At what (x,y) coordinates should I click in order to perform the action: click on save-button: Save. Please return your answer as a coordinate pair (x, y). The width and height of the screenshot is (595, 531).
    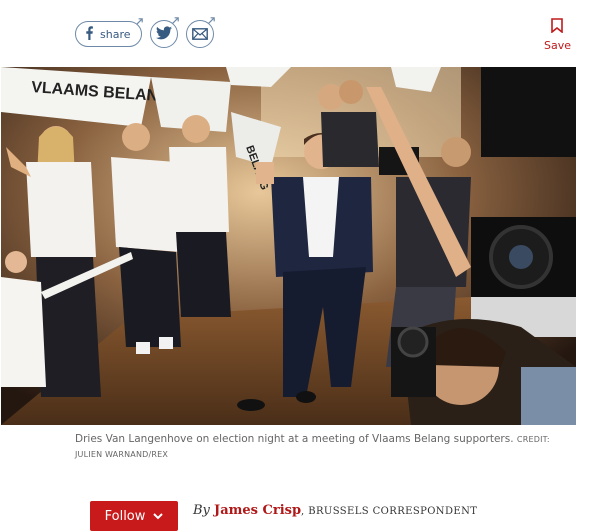
    Looking at the image, I should click on (557, 35).